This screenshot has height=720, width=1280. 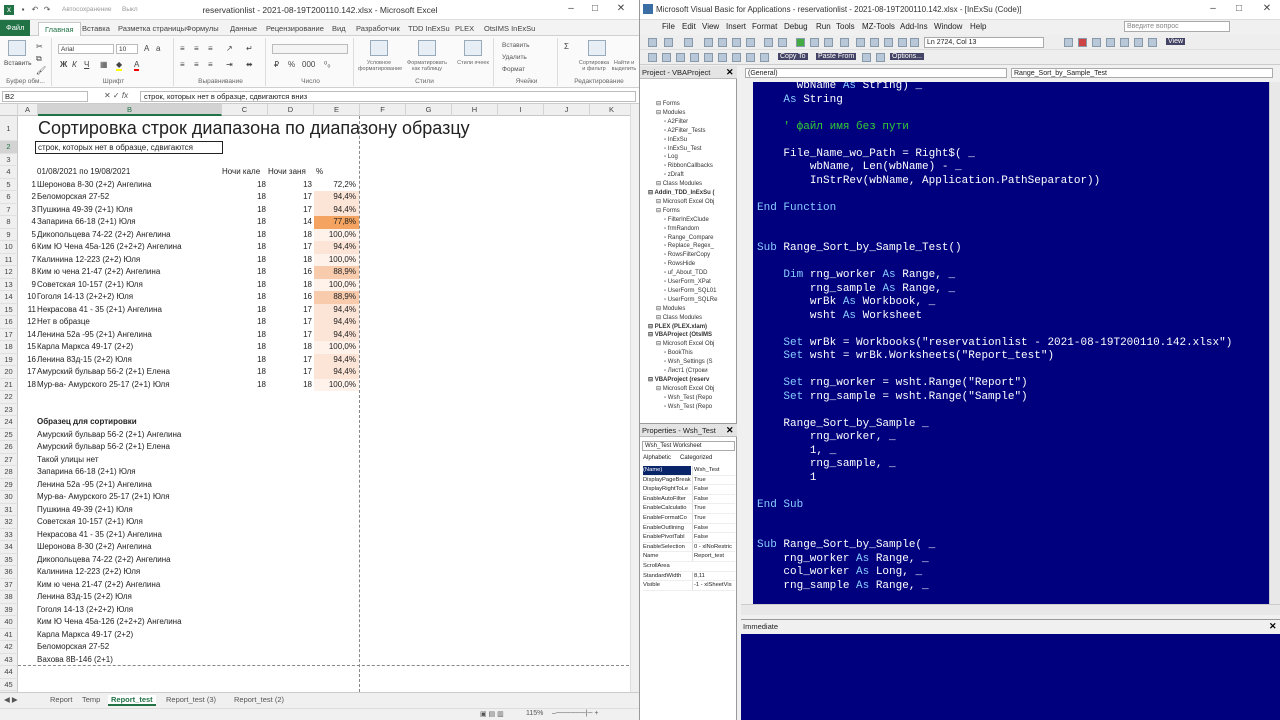 I want to click on help-search-input: Введите вопрос, so click(x=1177, y=26).